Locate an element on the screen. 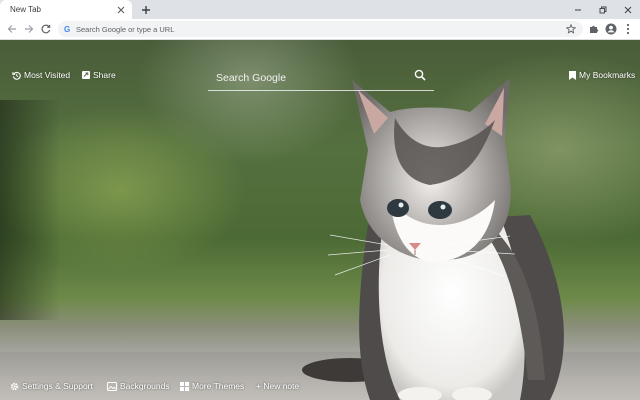  my-bookmarks-label: My Bookmarks is located at coordinates (607, 75).